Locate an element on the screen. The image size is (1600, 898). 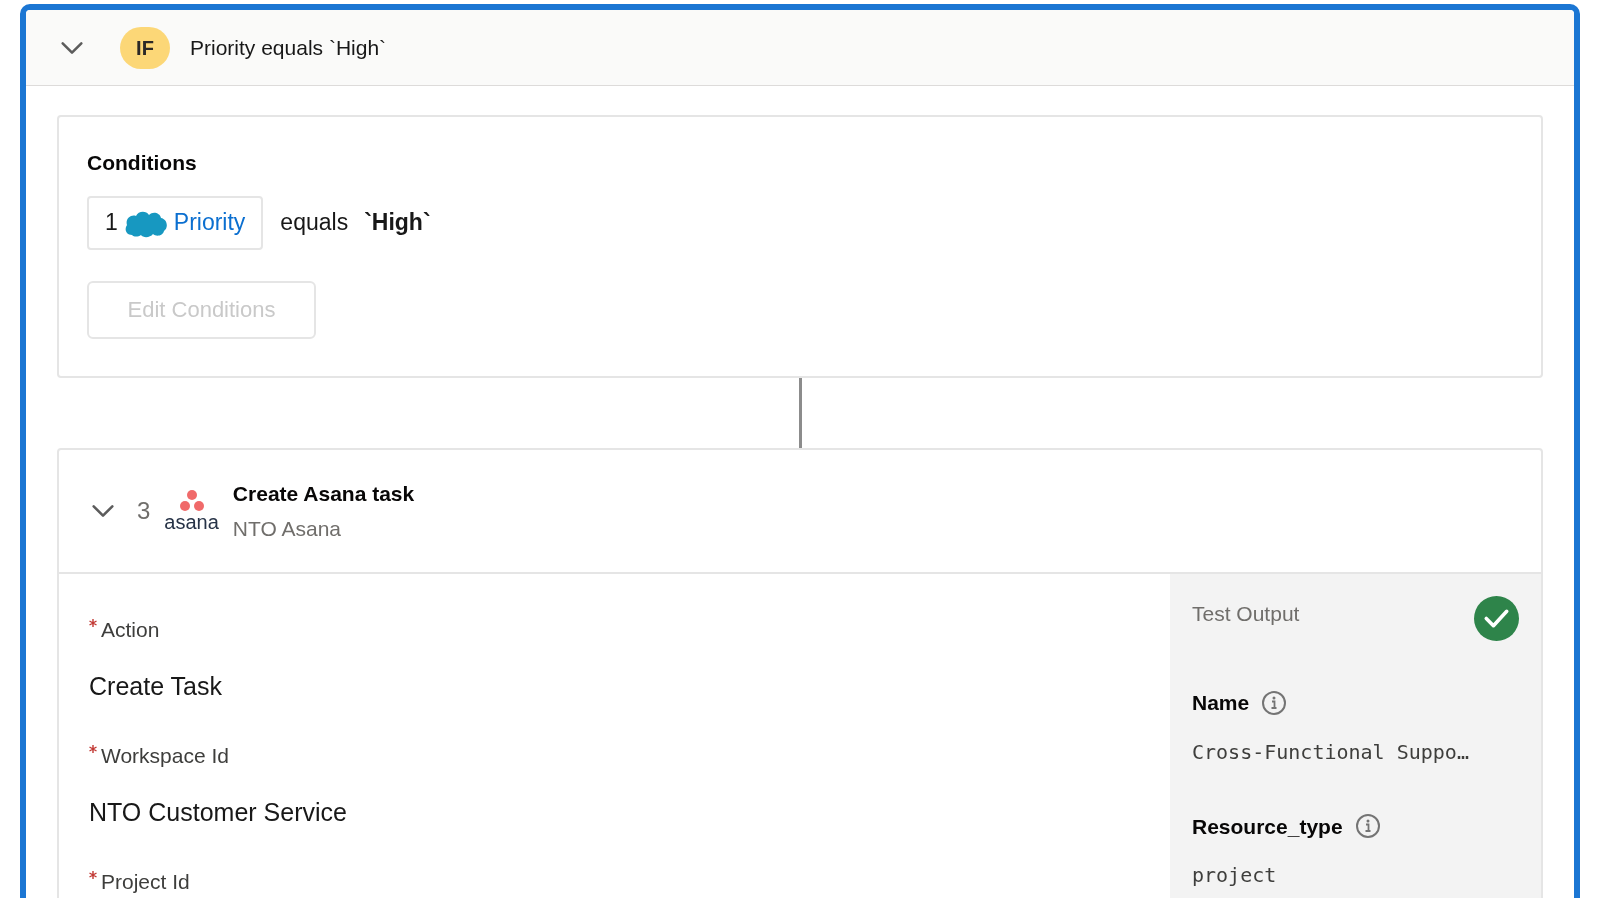
condition-operator: equals is located at coordinates (314, 223).